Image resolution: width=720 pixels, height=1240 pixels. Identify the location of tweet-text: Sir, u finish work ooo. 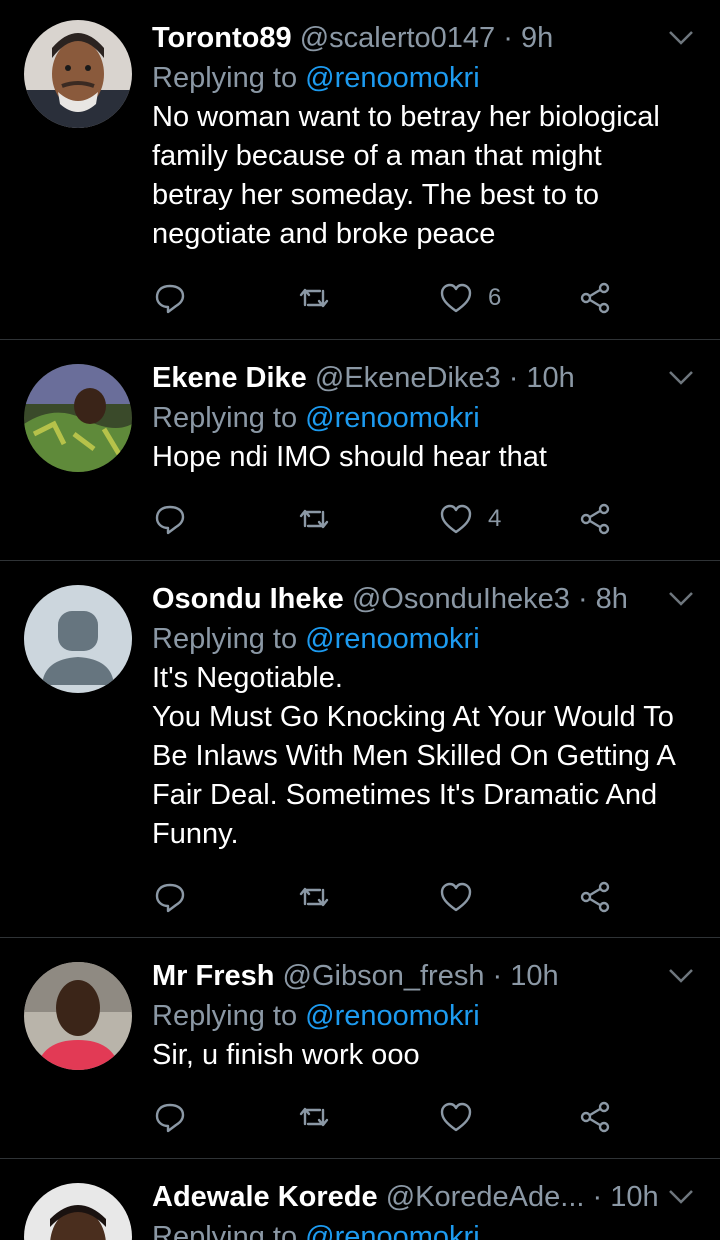
(286, 1055).